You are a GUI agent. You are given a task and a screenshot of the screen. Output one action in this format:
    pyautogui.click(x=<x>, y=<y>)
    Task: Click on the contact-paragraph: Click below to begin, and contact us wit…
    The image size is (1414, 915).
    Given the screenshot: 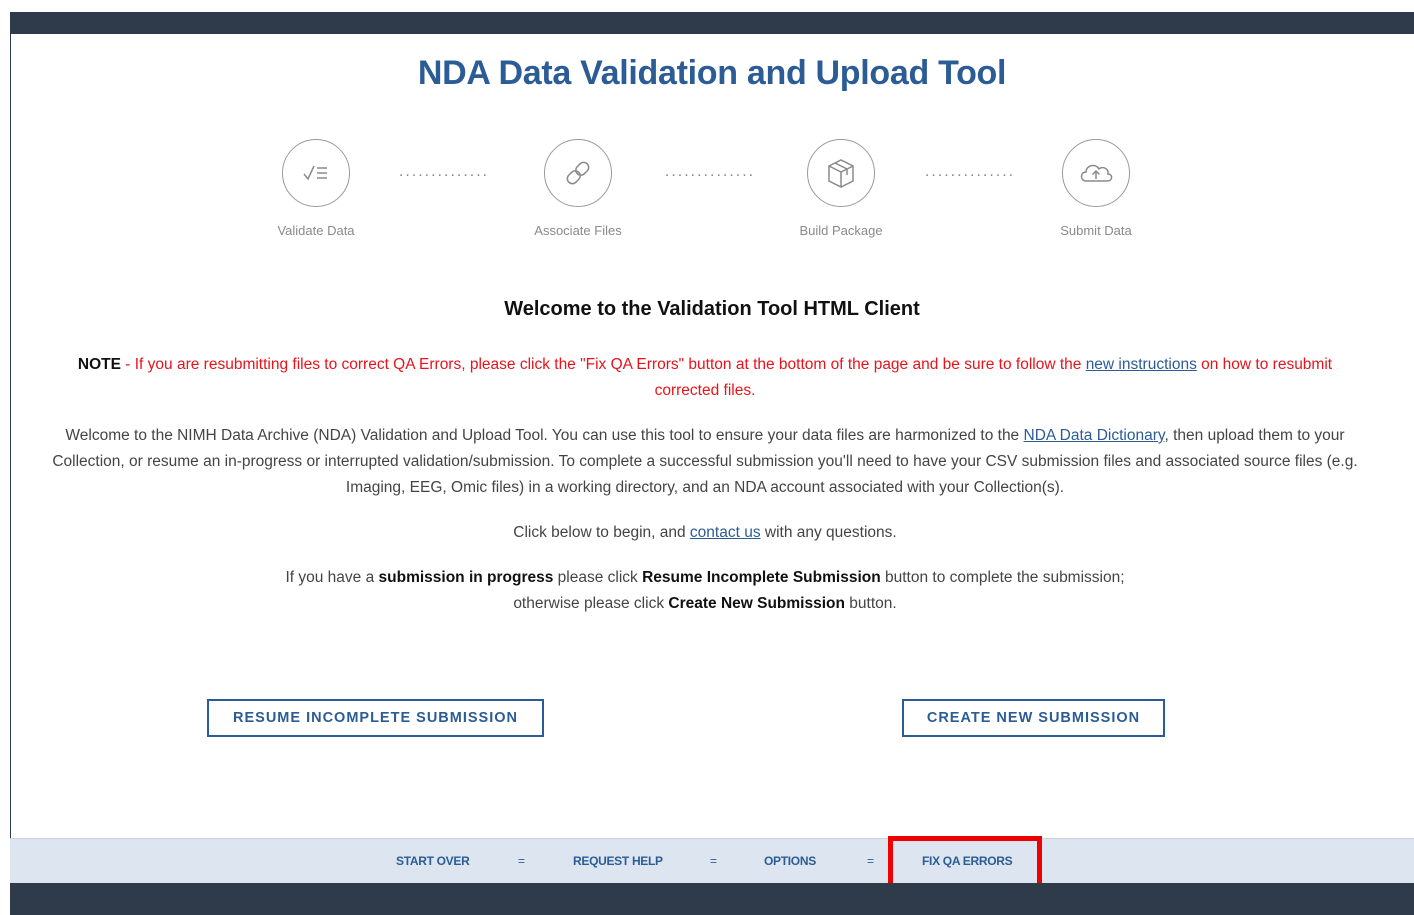 What is the action you would take?
    pyautogui.click(x=705, y=533)
    